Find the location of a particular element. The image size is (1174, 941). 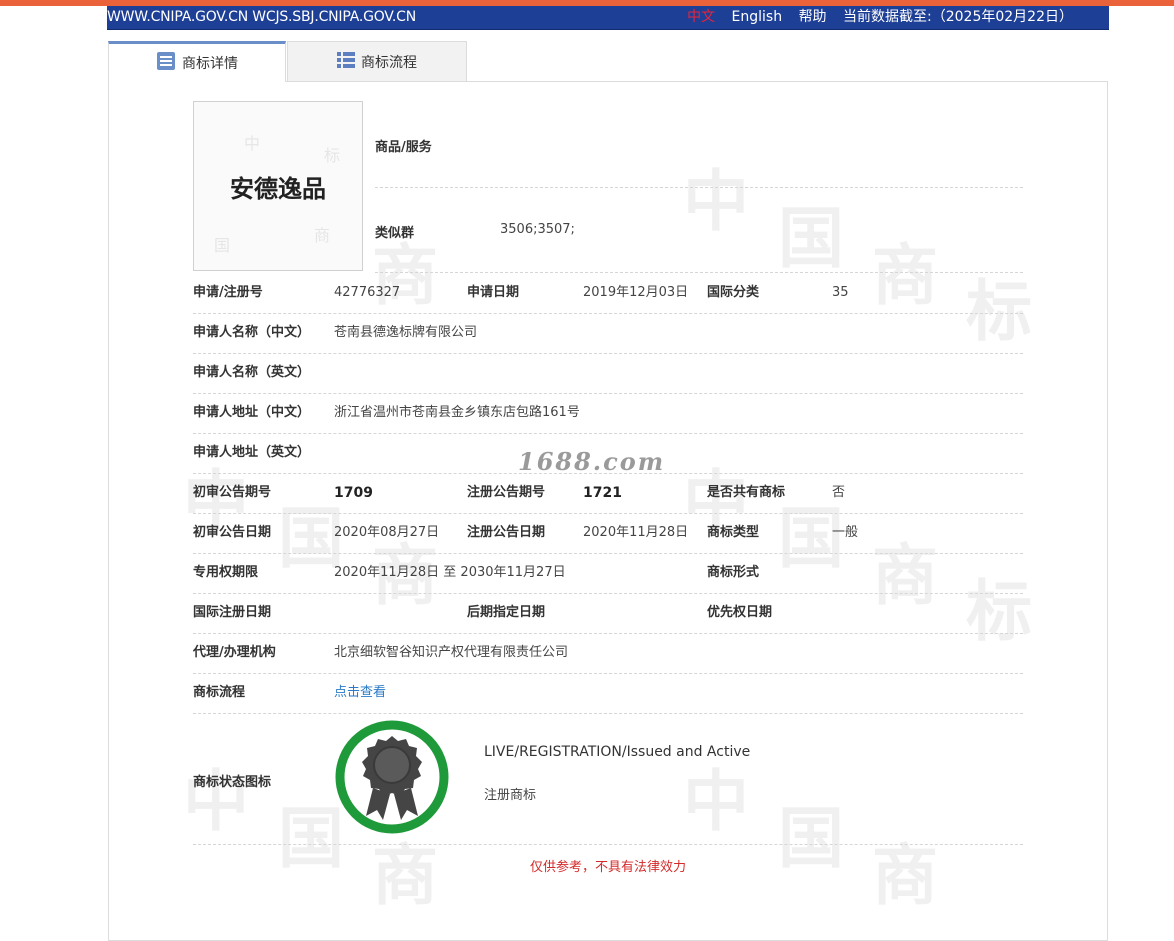

trademark-image-text: 安德逸品 is located at coordinates (278, 188).